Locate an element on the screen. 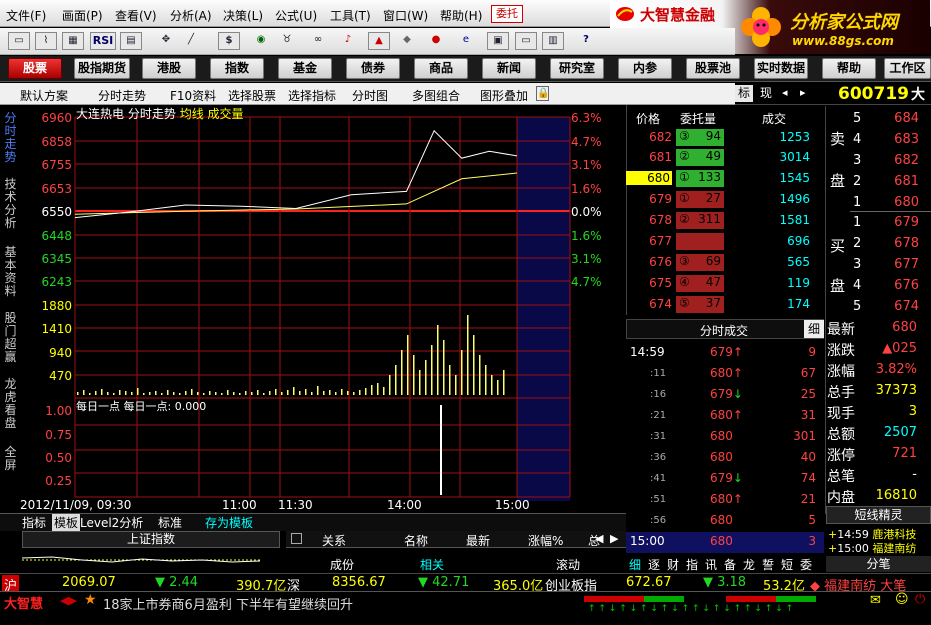 The width and height of the screenshot is (931, 625). sub-select-stock: 选择股票 is located at coordinates (252, 95).